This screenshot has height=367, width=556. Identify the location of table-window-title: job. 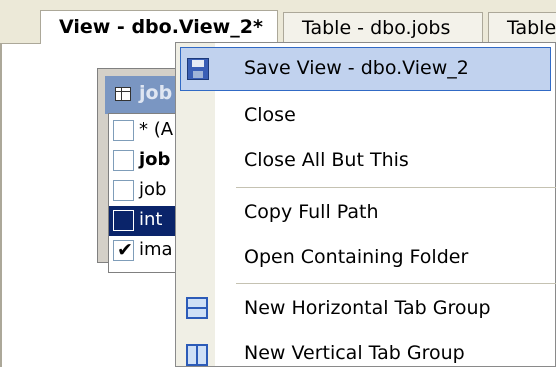
(156, 93).